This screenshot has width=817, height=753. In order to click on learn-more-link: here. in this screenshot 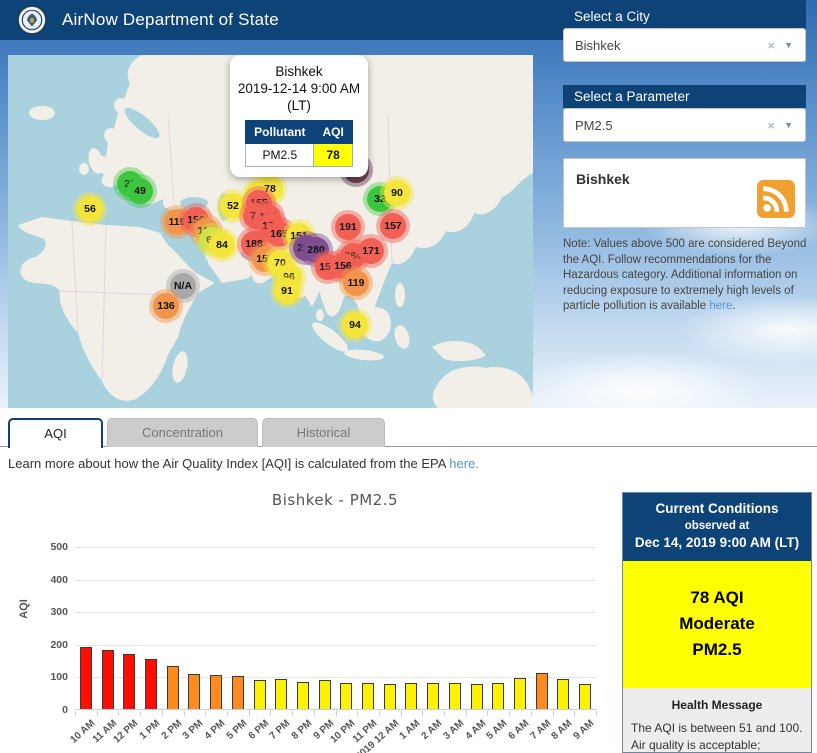, I will do `click(464, 463)`.